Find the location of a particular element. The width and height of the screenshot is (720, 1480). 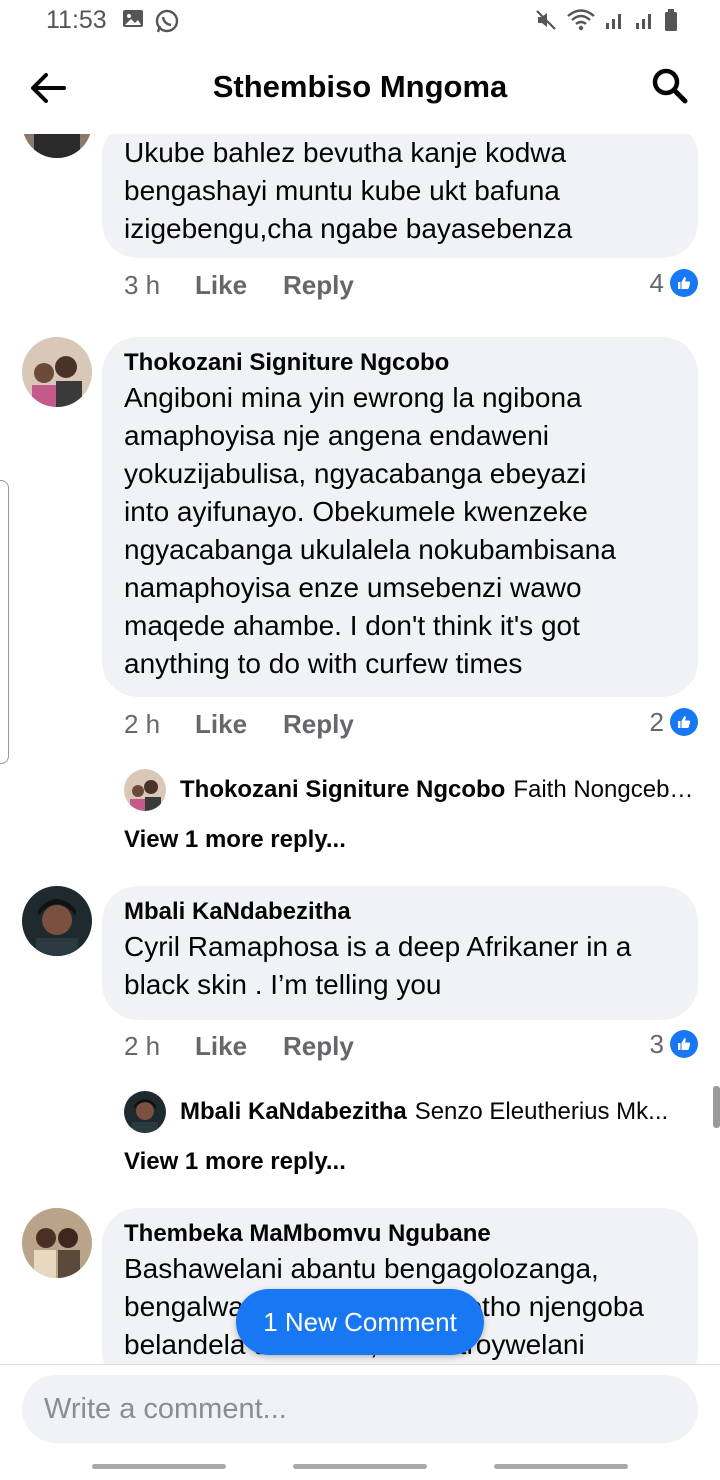

whatsapp-icon is located at coordinates (167, 23).